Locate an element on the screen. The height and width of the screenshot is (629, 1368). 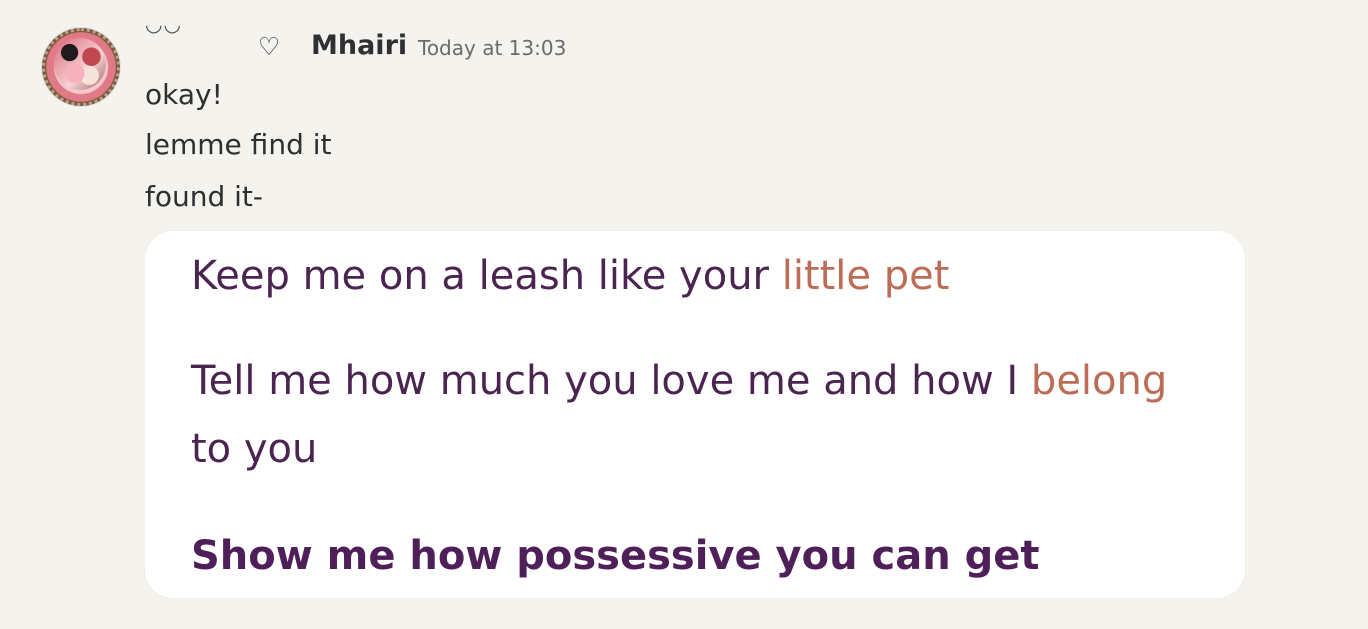
quote-text: to you is located at coordinates (254, 449).